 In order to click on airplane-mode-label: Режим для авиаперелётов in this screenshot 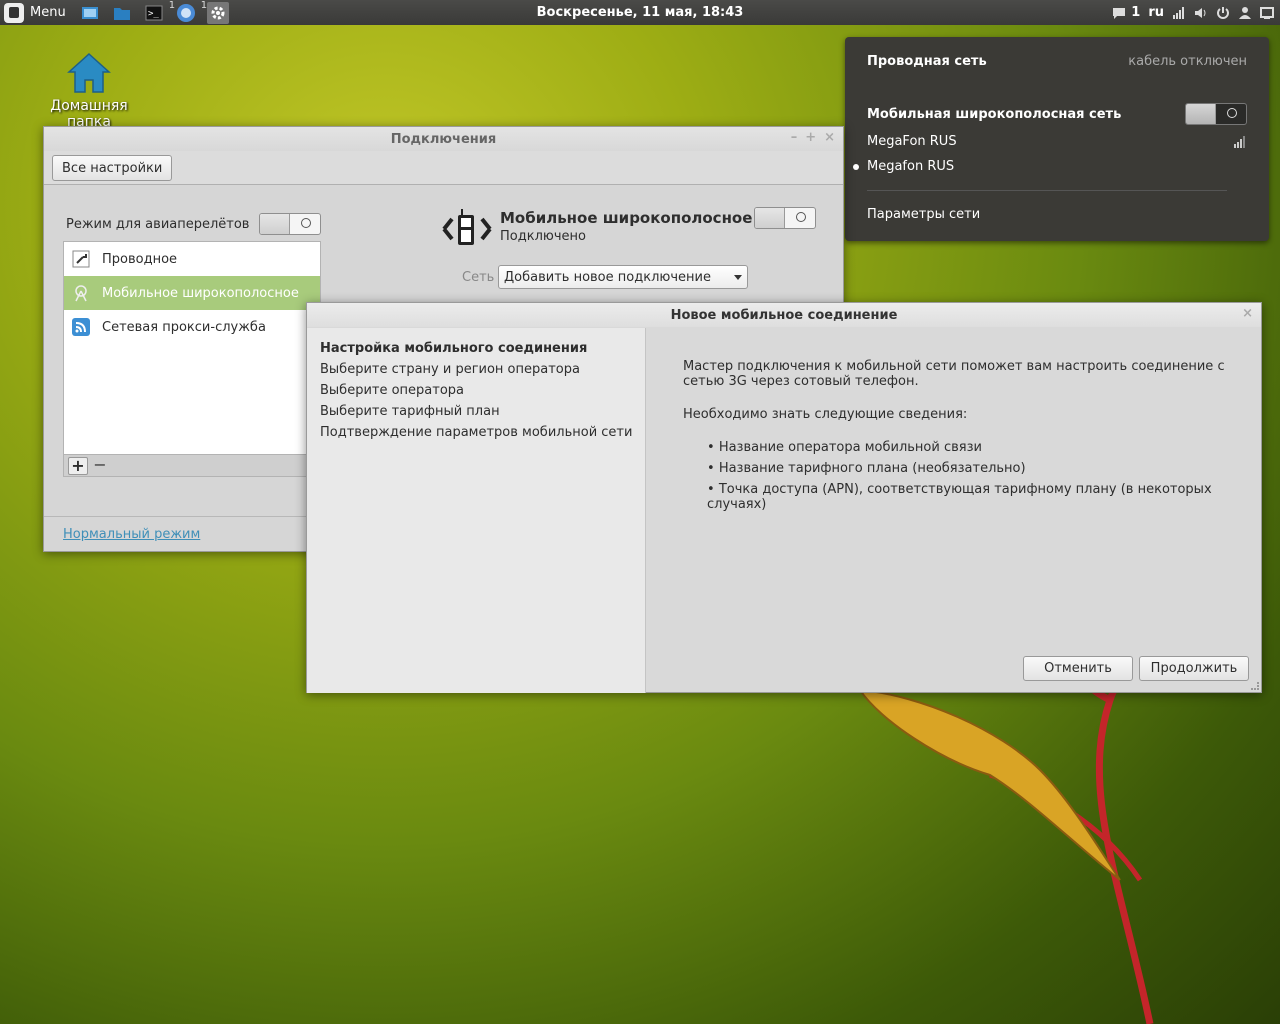, I will do `click(158, 224)`.